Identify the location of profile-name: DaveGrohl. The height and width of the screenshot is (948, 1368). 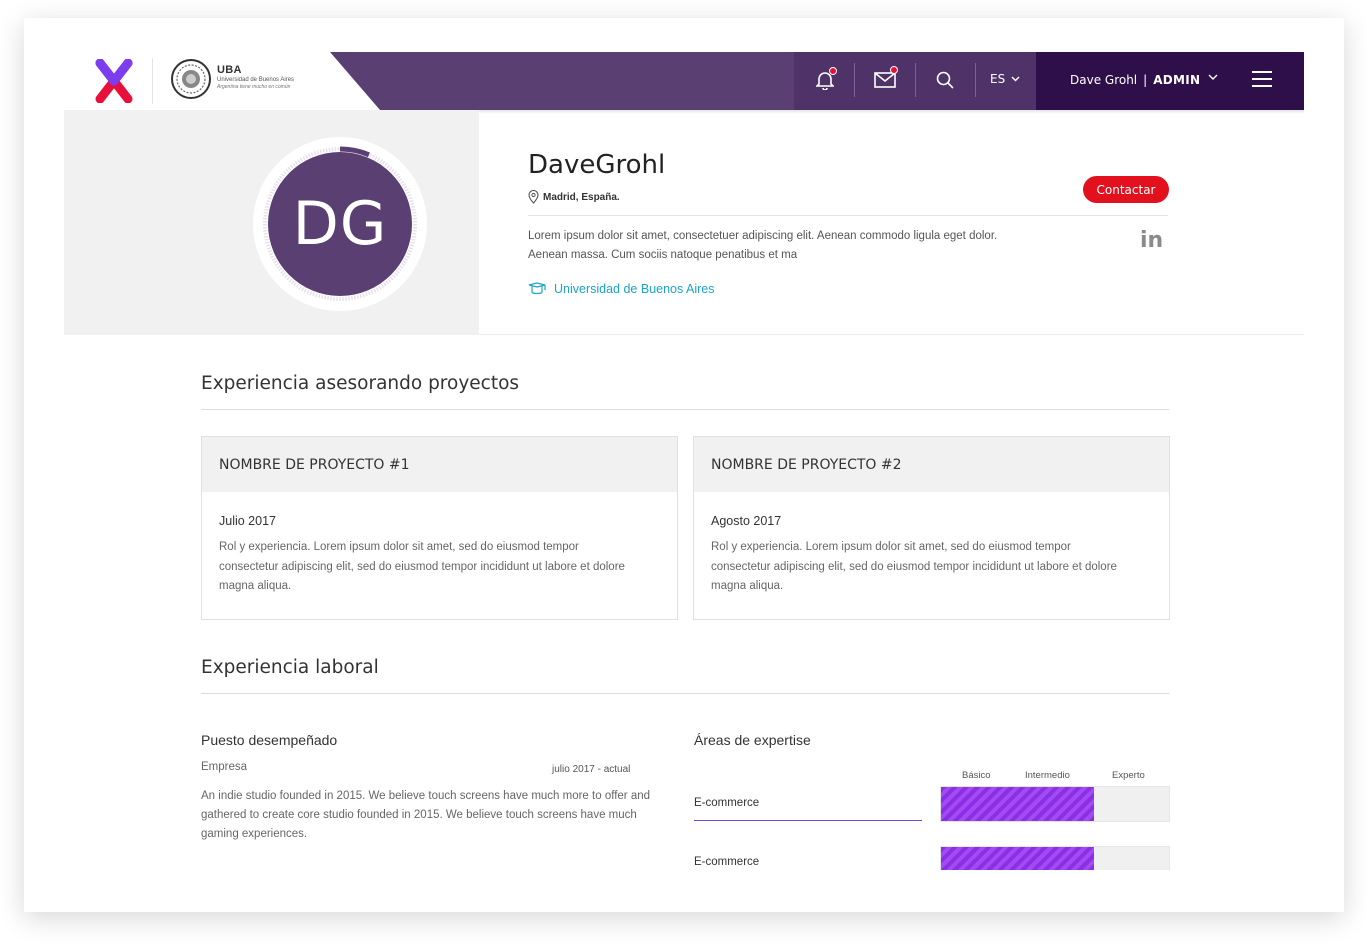
(597, 165).